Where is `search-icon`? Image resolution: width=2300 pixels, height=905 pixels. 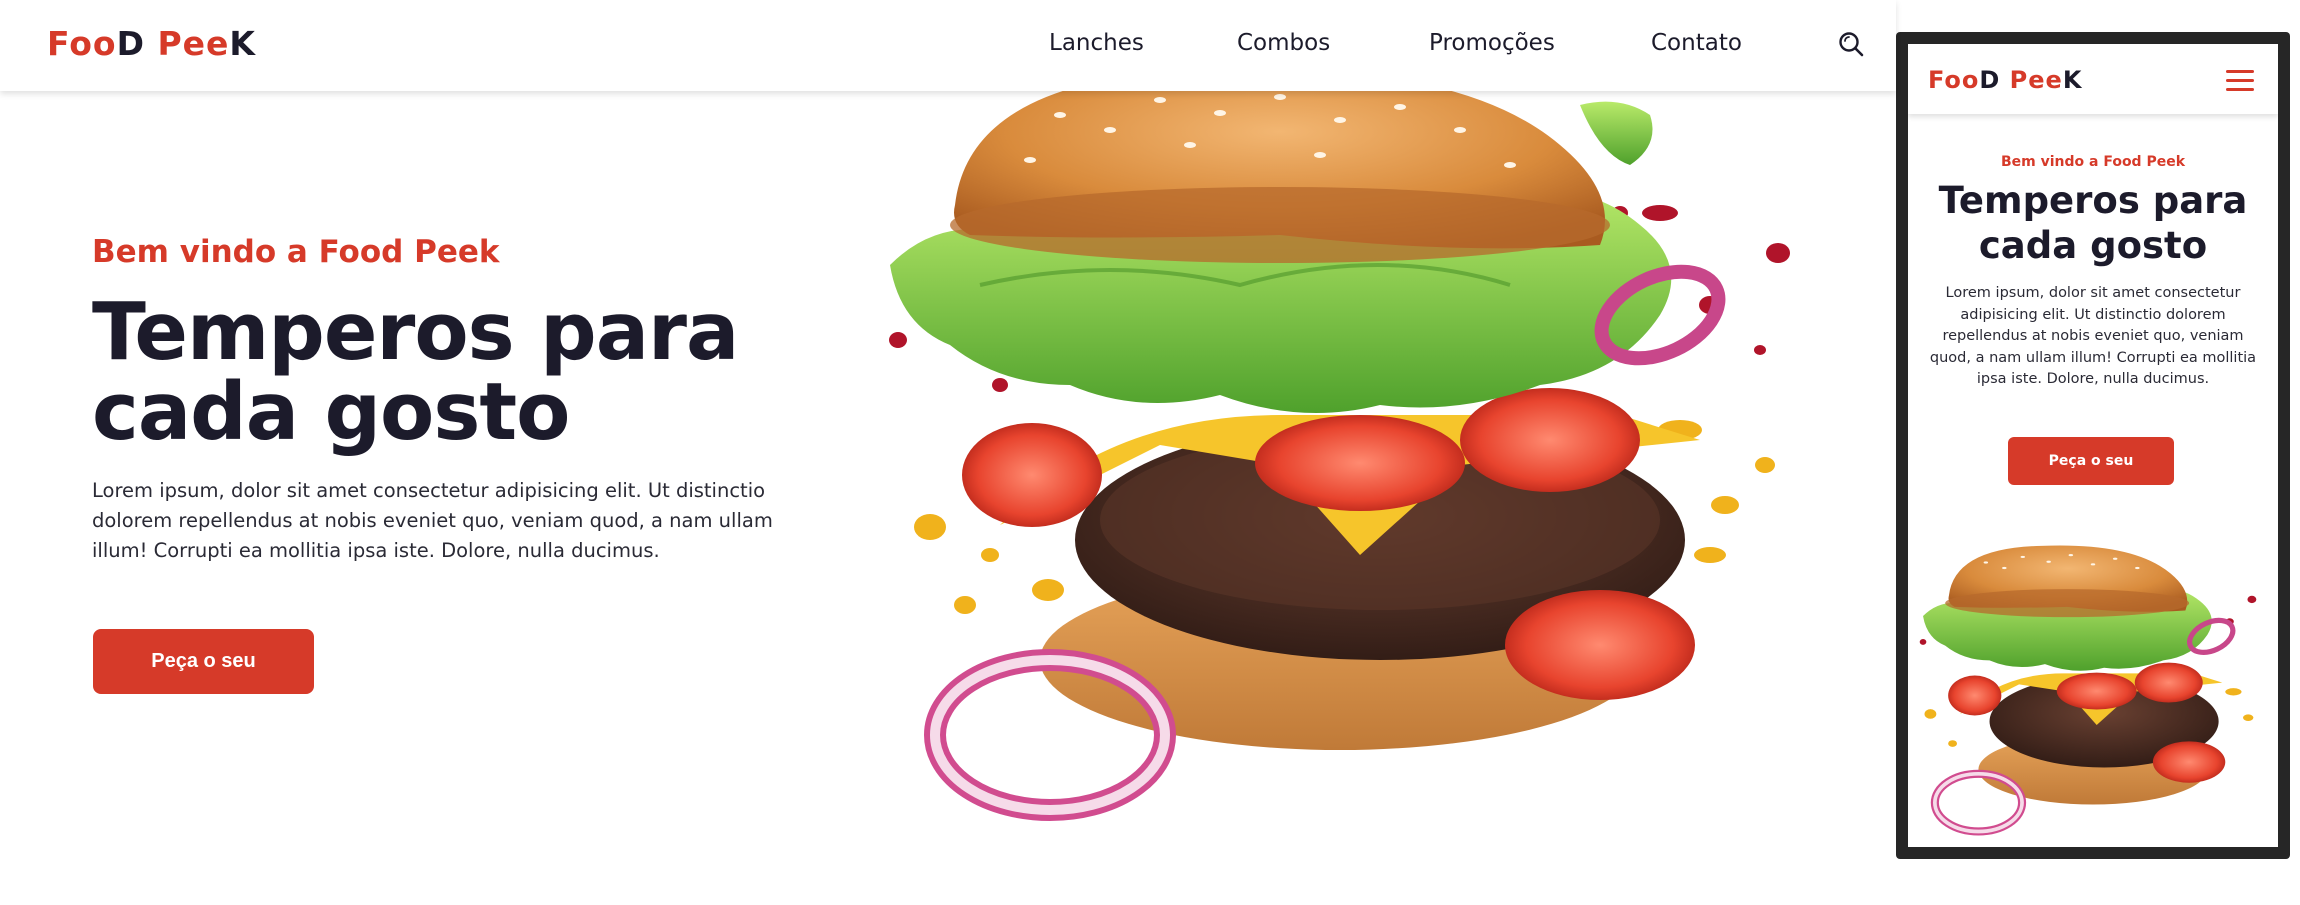 search-icon is located at coordinates (1851, 44).